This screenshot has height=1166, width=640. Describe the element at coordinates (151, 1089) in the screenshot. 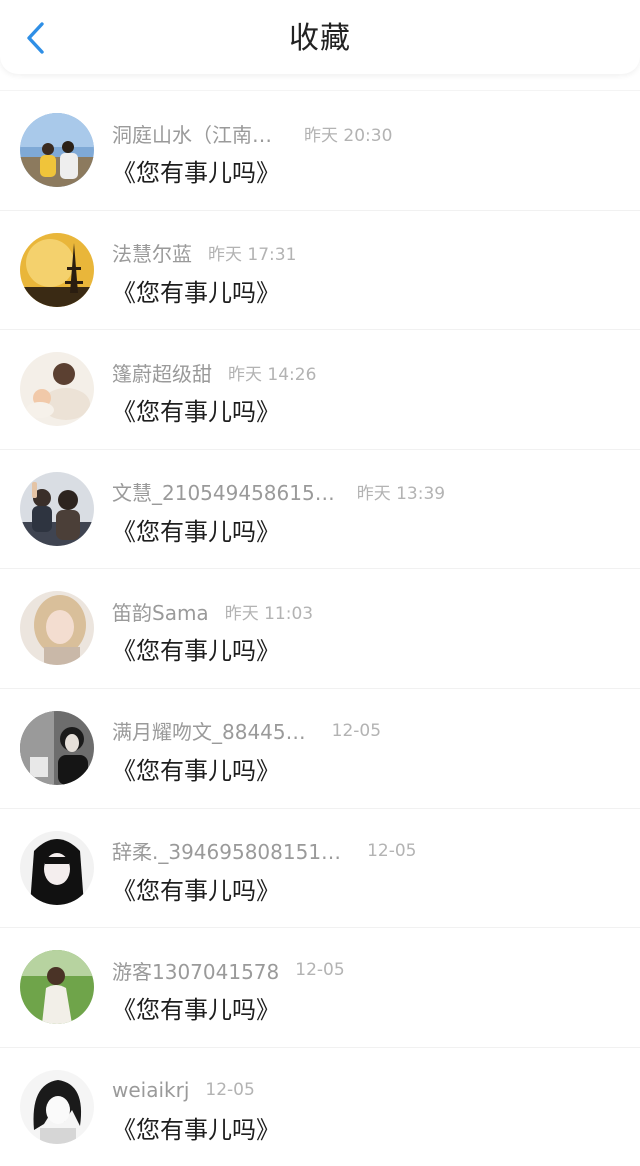

I see `sender-name: weiaikrj` at that location.